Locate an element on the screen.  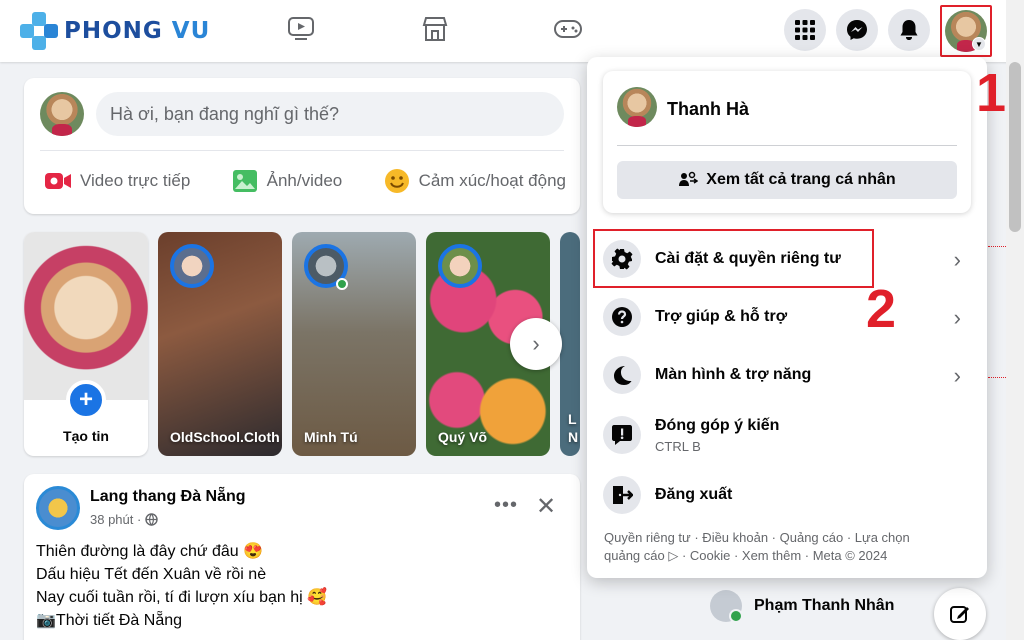
feeling-activity-button: Cảm xúc/hoạt động is located at coordinates (474, 181).